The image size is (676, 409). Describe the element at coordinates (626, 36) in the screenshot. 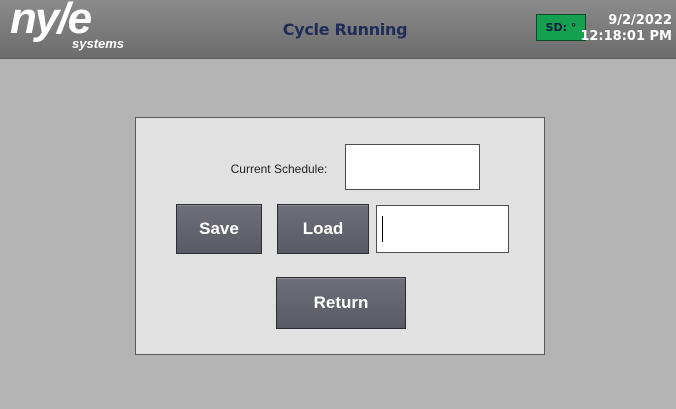

I see `time-text: 12:18:01 PM` at that location.